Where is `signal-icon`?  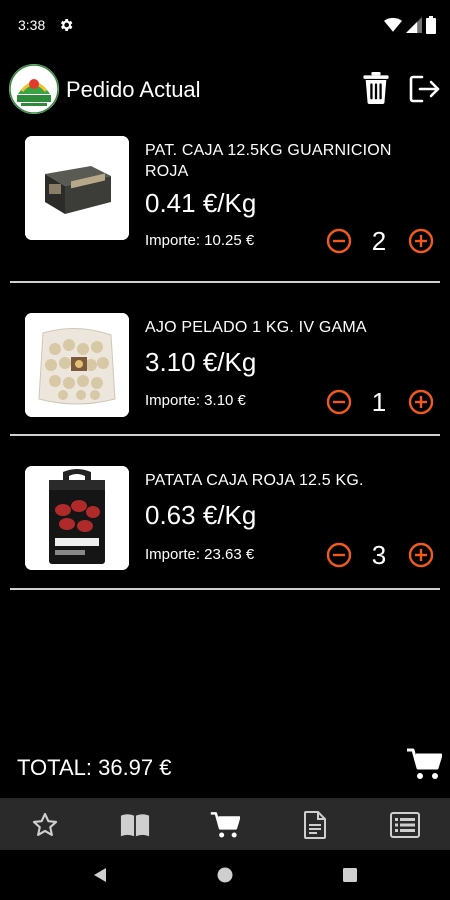
signal-icon is located at coordinates (414, 27).